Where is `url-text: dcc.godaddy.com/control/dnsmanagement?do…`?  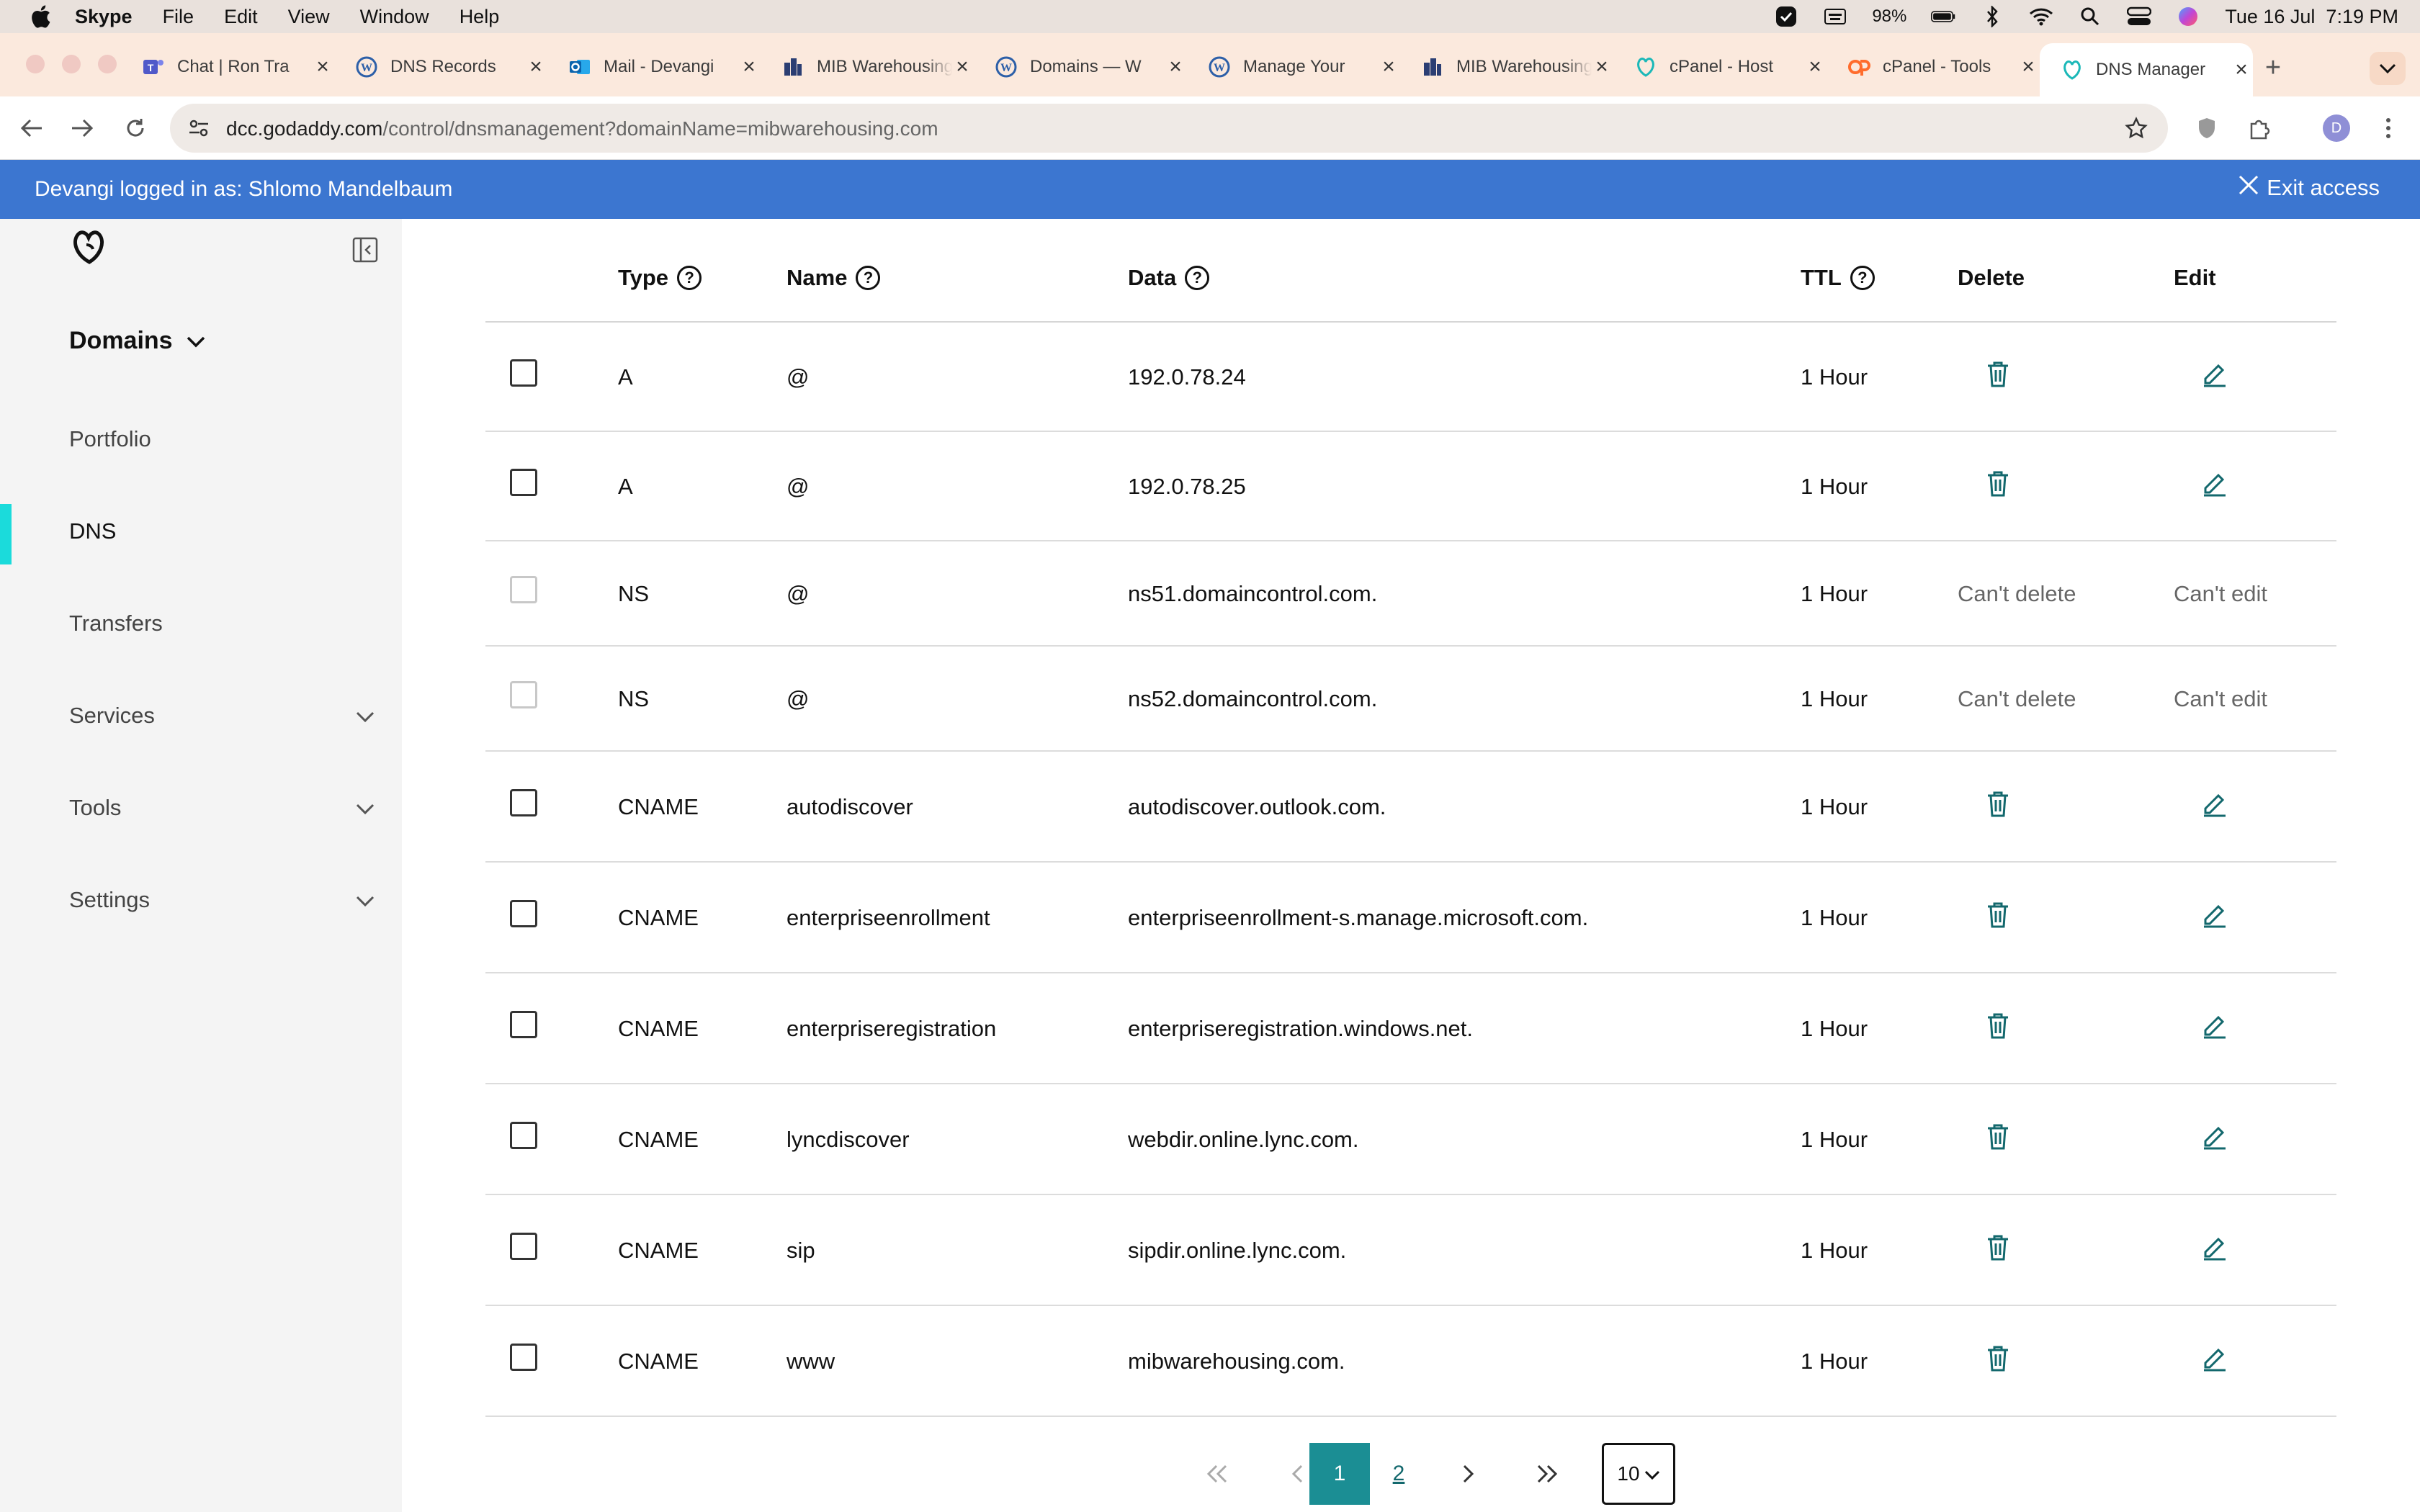
url-text: dcc.godaddy.com/control/dnsmanagement?do… is located at coordinates (582, 128).